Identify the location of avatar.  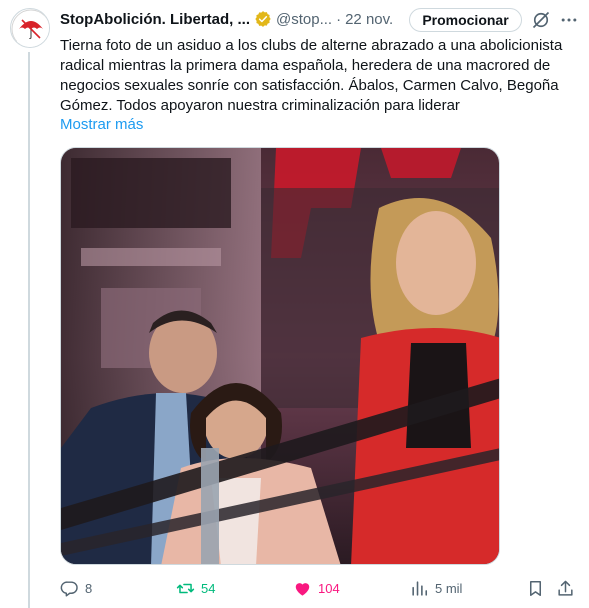
(30, 28).